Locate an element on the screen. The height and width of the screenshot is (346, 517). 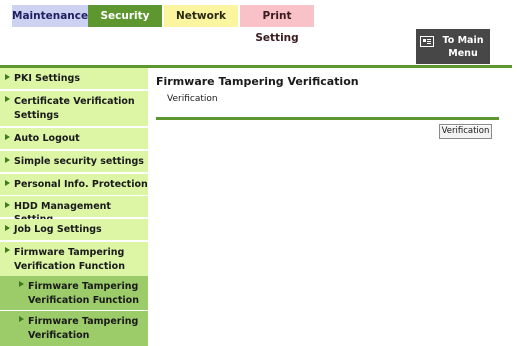
sidebar-item-label: PKI Settings is located at coordinates (47, 78).